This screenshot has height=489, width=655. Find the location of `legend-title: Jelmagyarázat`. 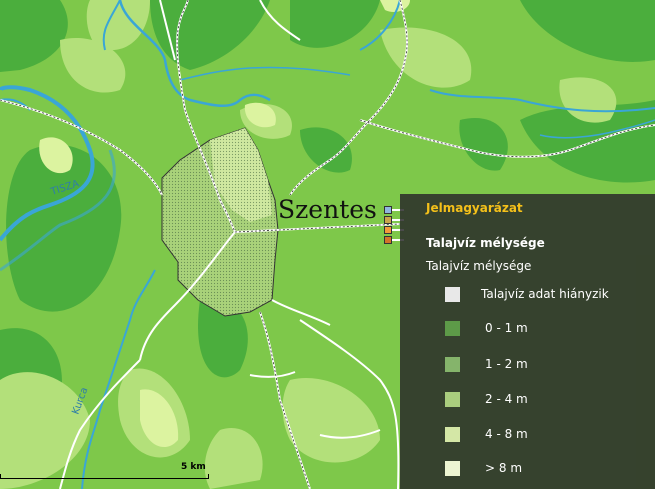

legend-title: Jelmagyarázat is located at coordinates (474, 208).